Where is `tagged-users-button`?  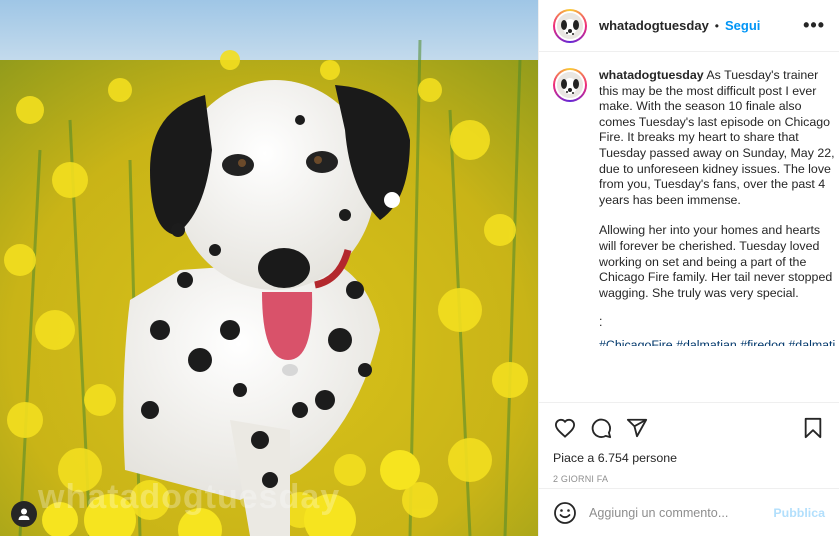
tagged-users-button is located at coordinates (24, 514).